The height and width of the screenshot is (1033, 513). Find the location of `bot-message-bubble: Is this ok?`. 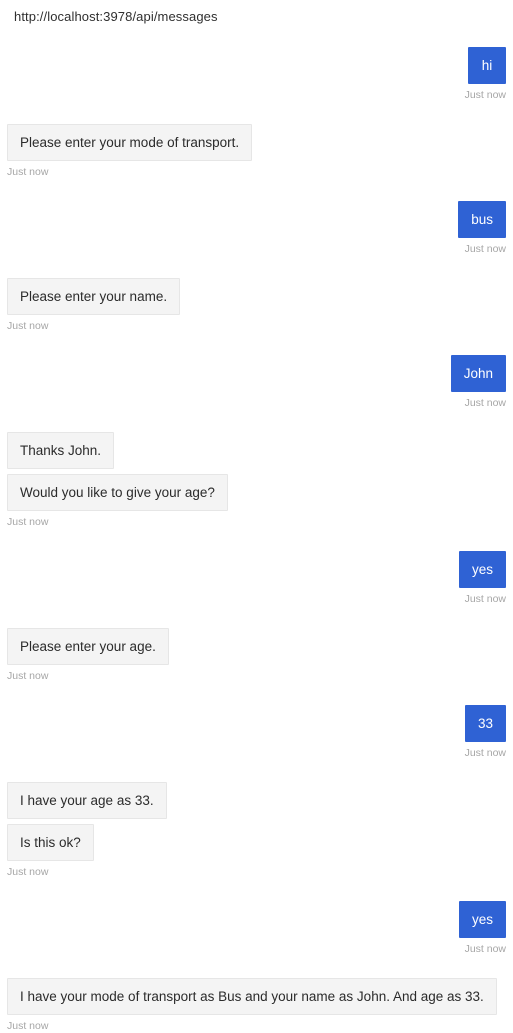

bot-message-bubble: Is this ok? is located at coordinates (50, 842).